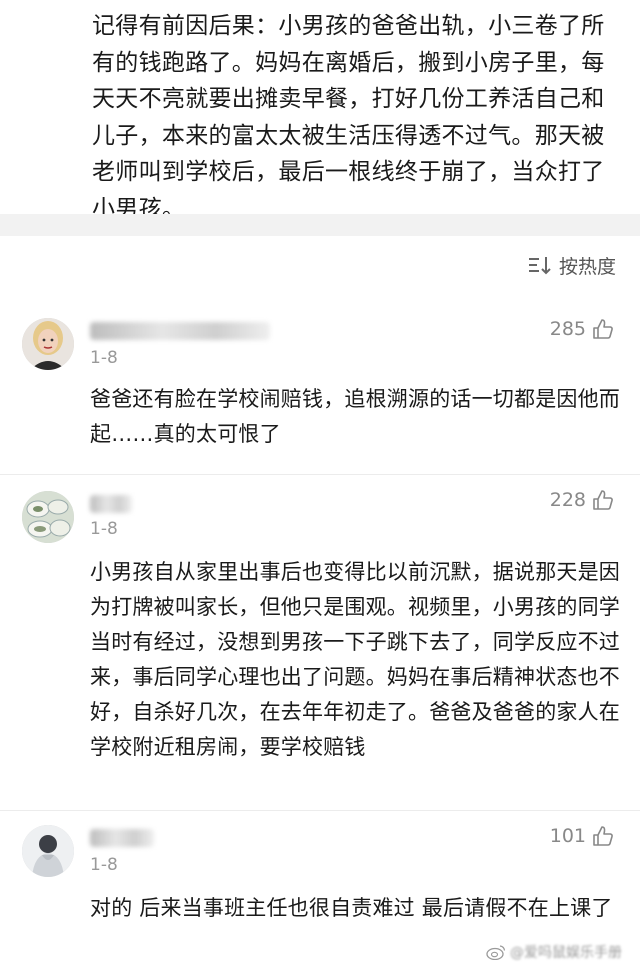  I want to click on watermark: @爱吗鼠娱乐手册, so click(554, 952).